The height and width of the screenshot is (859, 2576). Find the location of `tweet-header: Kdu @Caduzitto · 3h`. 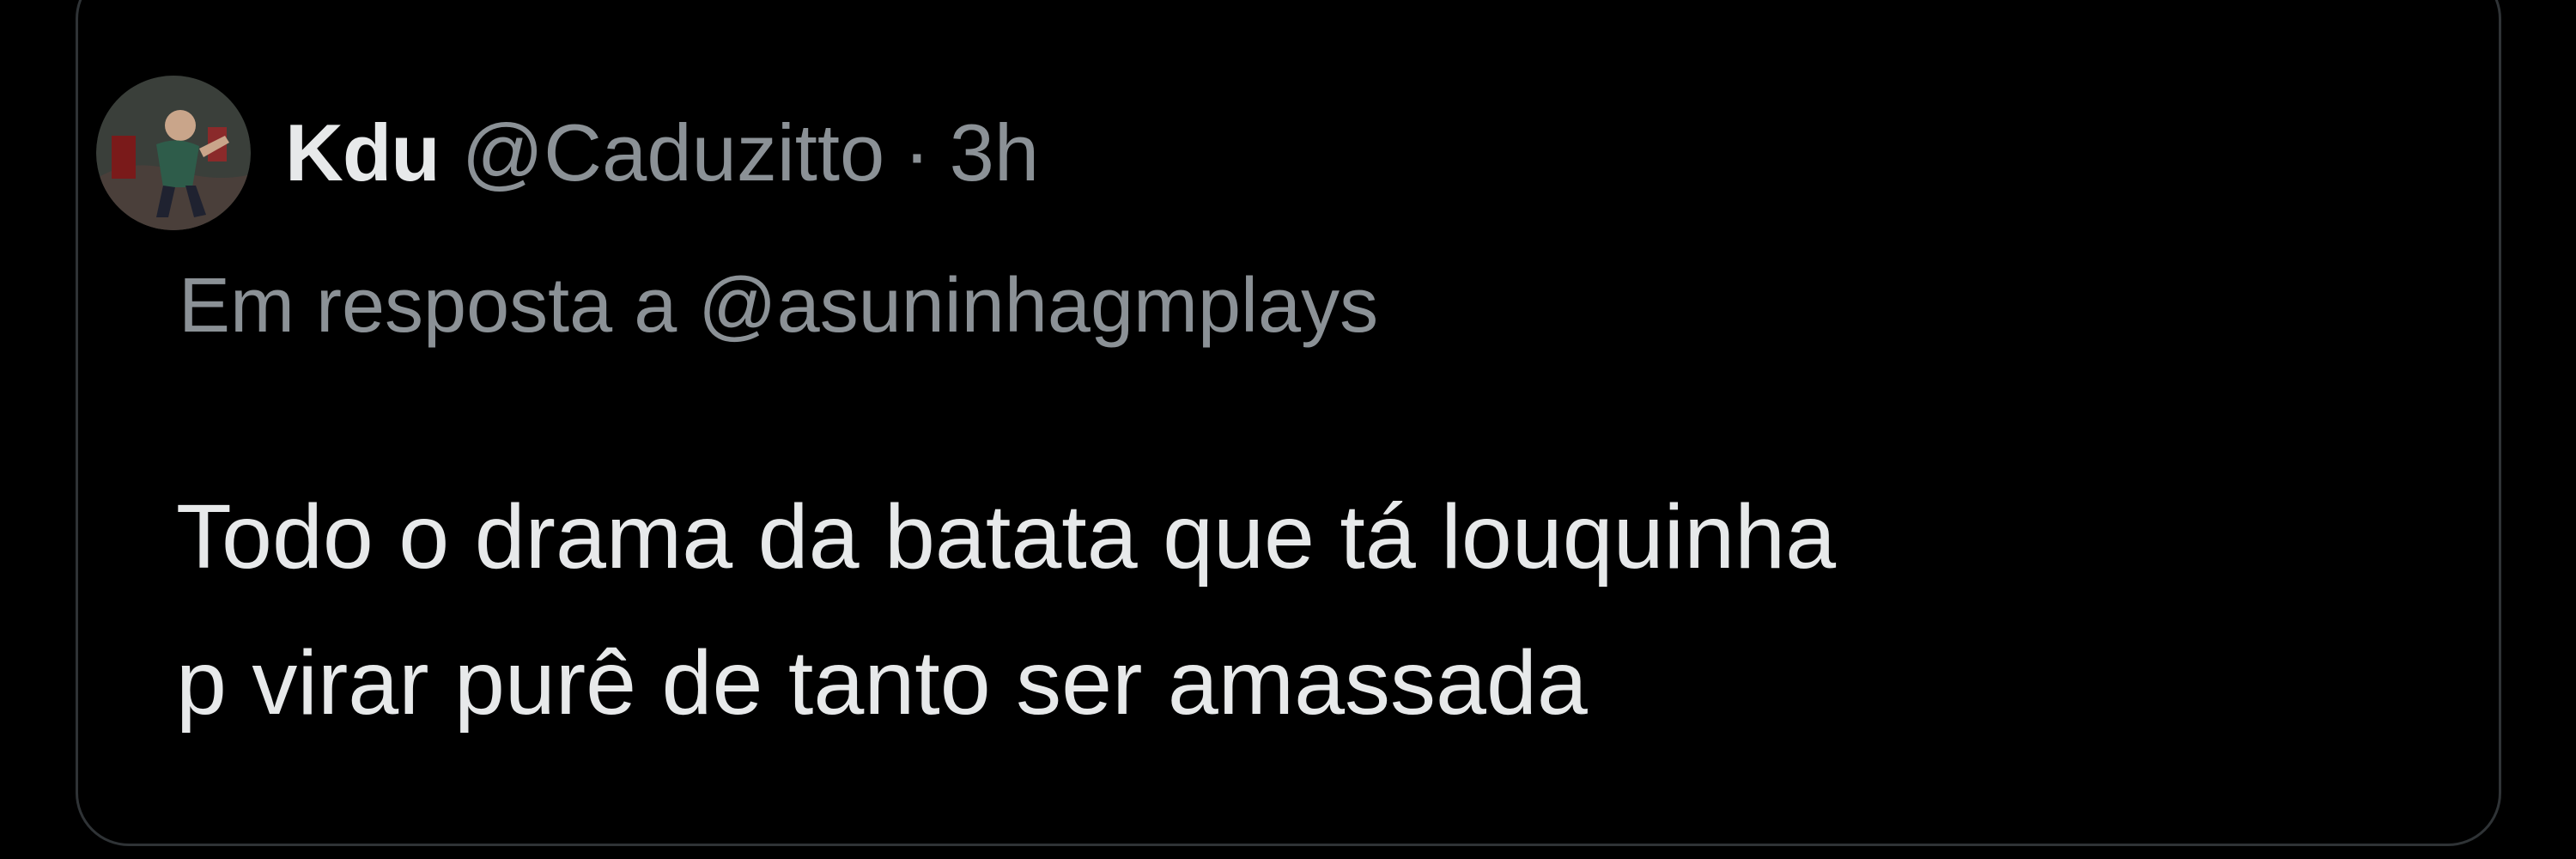

tweet-header: Kdu @Caduzitto · 3h is located at coordinates (568, 153).